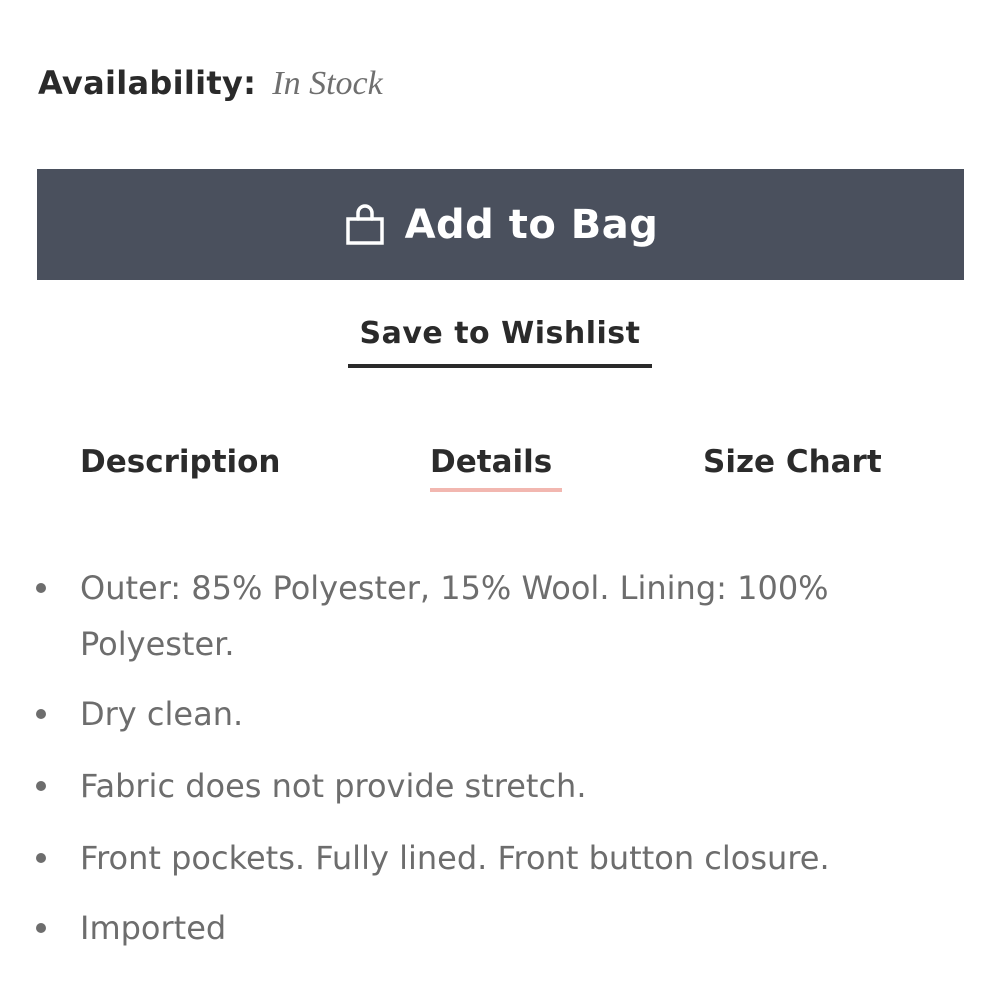  Describe the element at coordinates (531, 224) in the screenshot. I see `add-to-bag-label: Add to Bag` at that location.